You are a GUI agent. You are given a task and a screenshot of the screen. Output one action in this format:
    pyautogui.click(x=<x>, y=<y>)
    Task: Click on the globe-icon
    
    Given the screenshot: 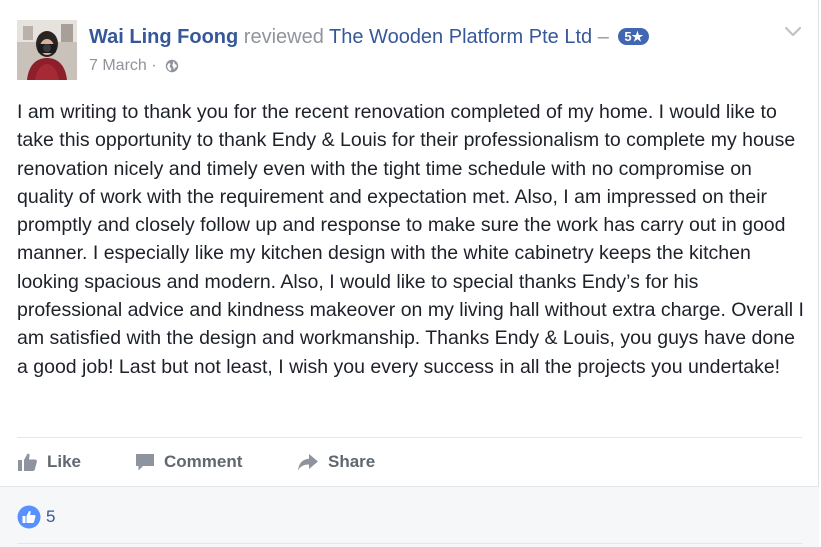 What is the action you would take?
    pyautogui.click(x=172, y=69)
    